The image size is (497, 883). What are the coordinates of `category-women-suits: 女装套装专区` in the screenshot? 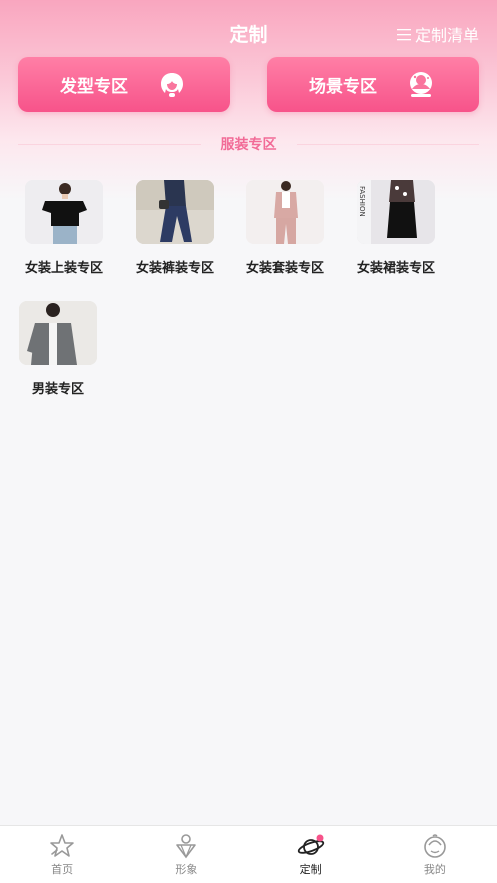 It's located at (285, 228).